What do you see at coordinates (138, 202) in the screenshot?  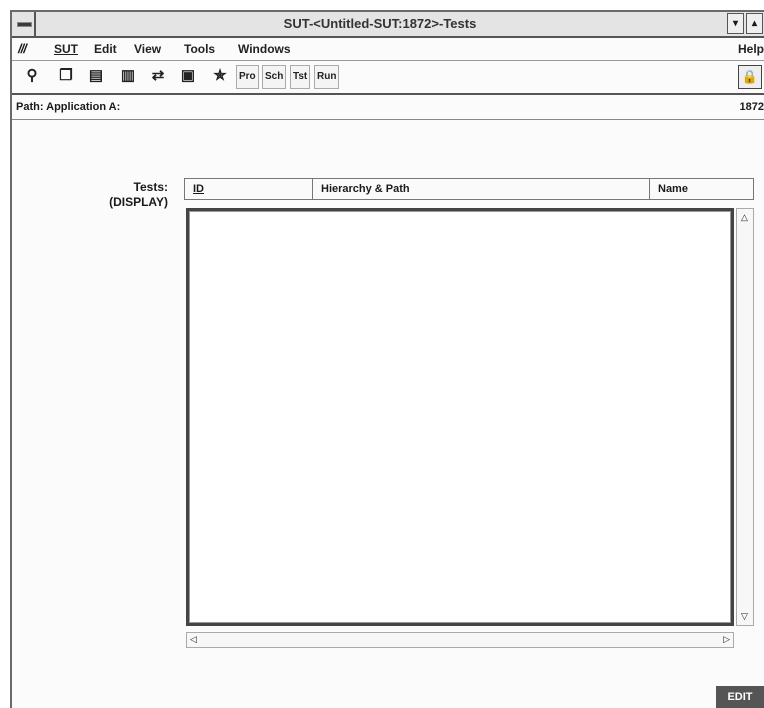 I see `display-label: (DISPLAY)` at bounding box center [138, 202].